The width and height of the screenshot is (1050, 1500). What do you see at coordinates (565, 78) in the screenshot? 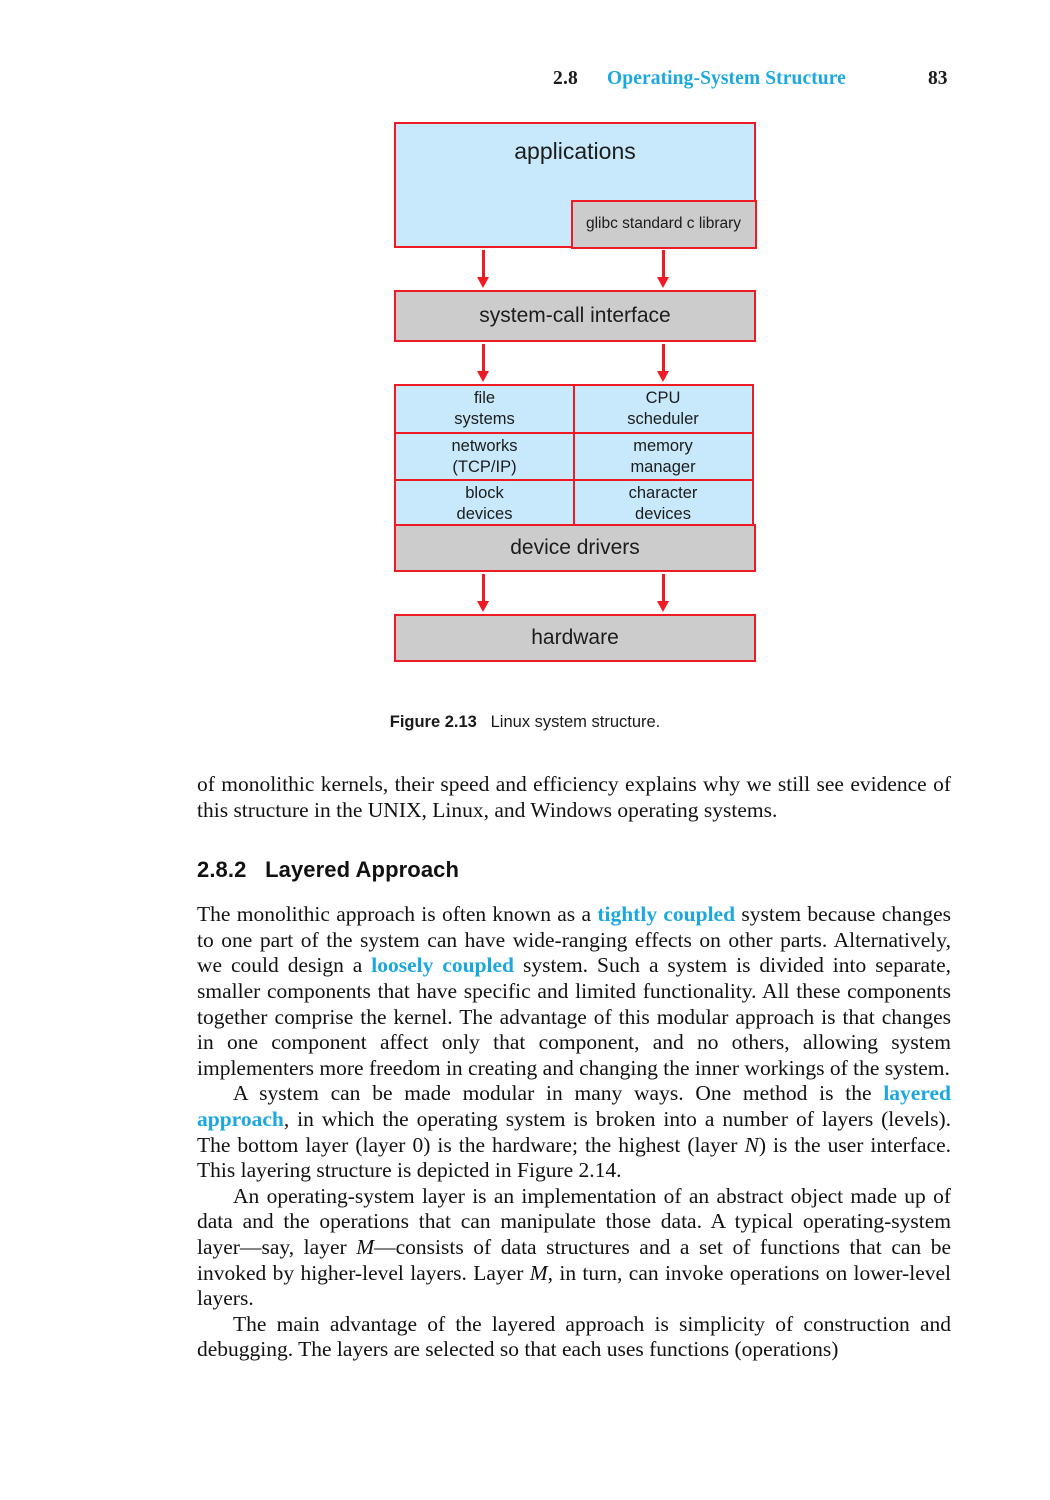
I see `running-head-section-number: 2.8` at bounding box center [565, 78].